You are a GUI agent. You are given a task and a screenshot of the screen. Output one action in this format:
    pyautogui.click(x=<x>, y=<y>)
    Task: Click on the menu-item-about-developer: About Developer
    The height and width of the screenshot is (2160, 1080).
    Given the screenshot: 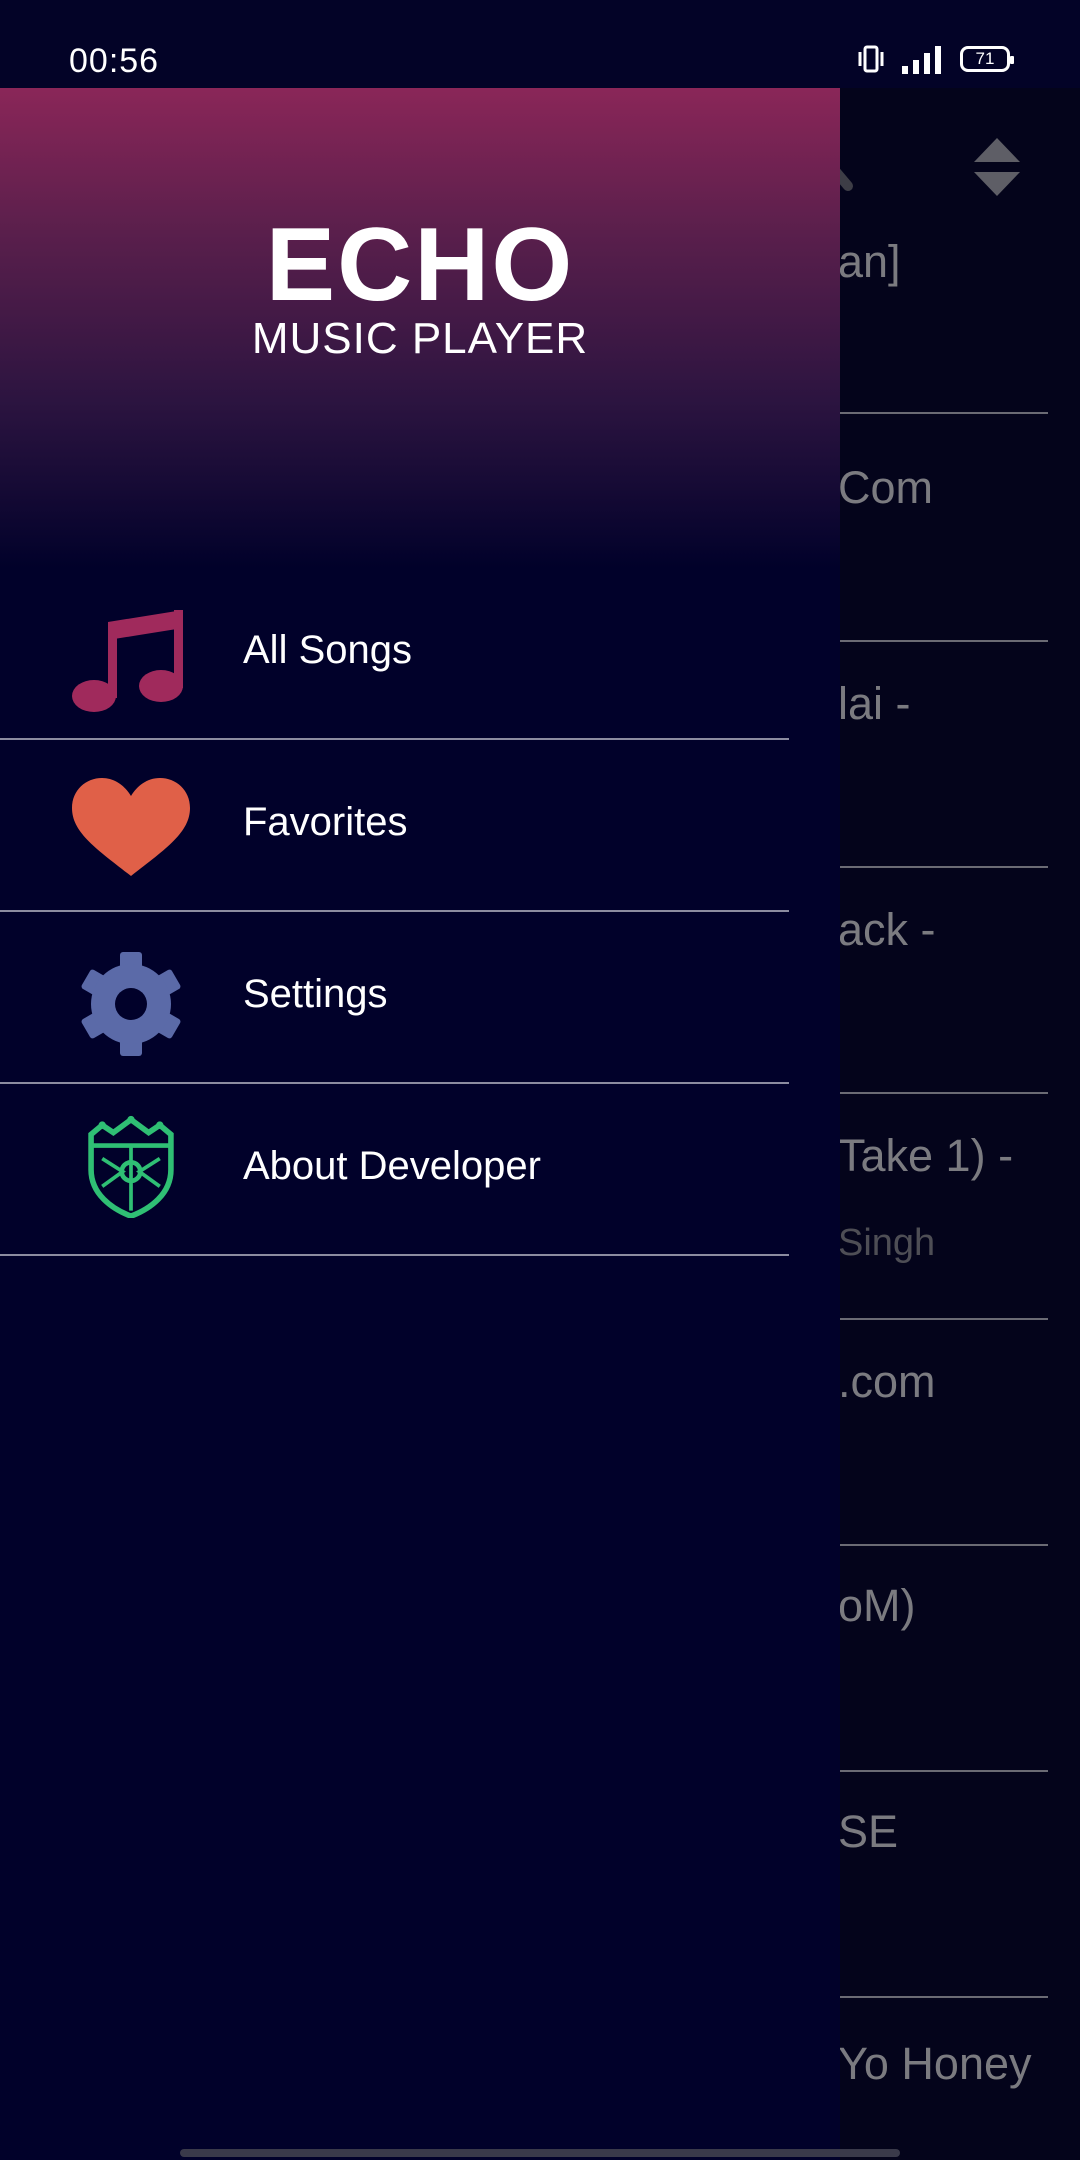 What is the action you would take?
    pyautogui.click(x=394, y=1170)
    